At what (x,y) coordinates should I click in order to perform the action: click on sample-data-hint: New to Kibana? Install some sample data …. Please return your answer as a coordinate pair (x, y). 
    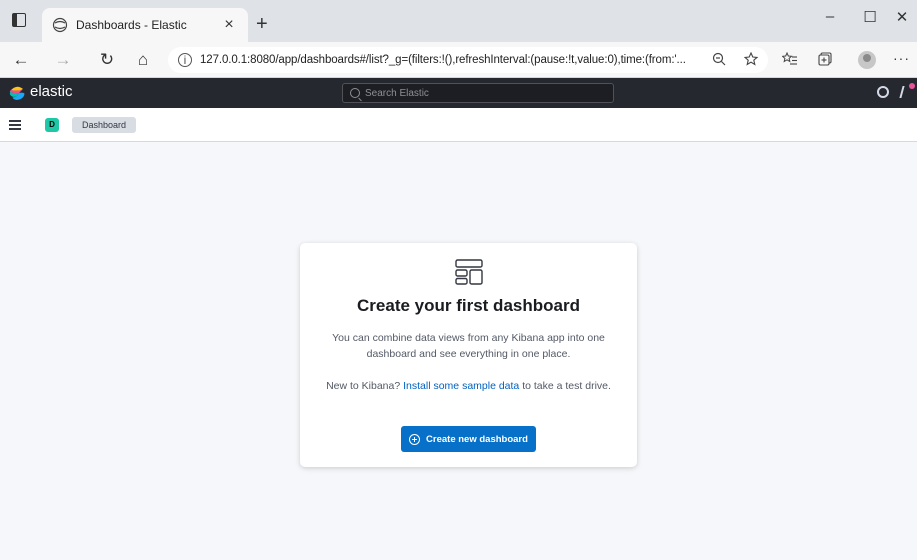
    Looking at the image, I should click on (468, 386).